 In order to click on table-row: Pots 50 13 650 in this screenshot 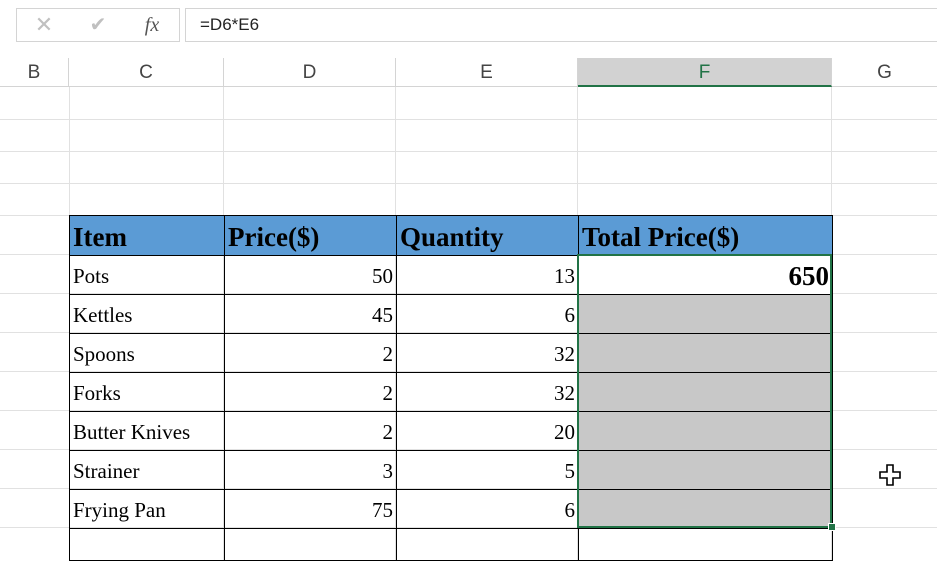, I will do `click(451, 275)`.